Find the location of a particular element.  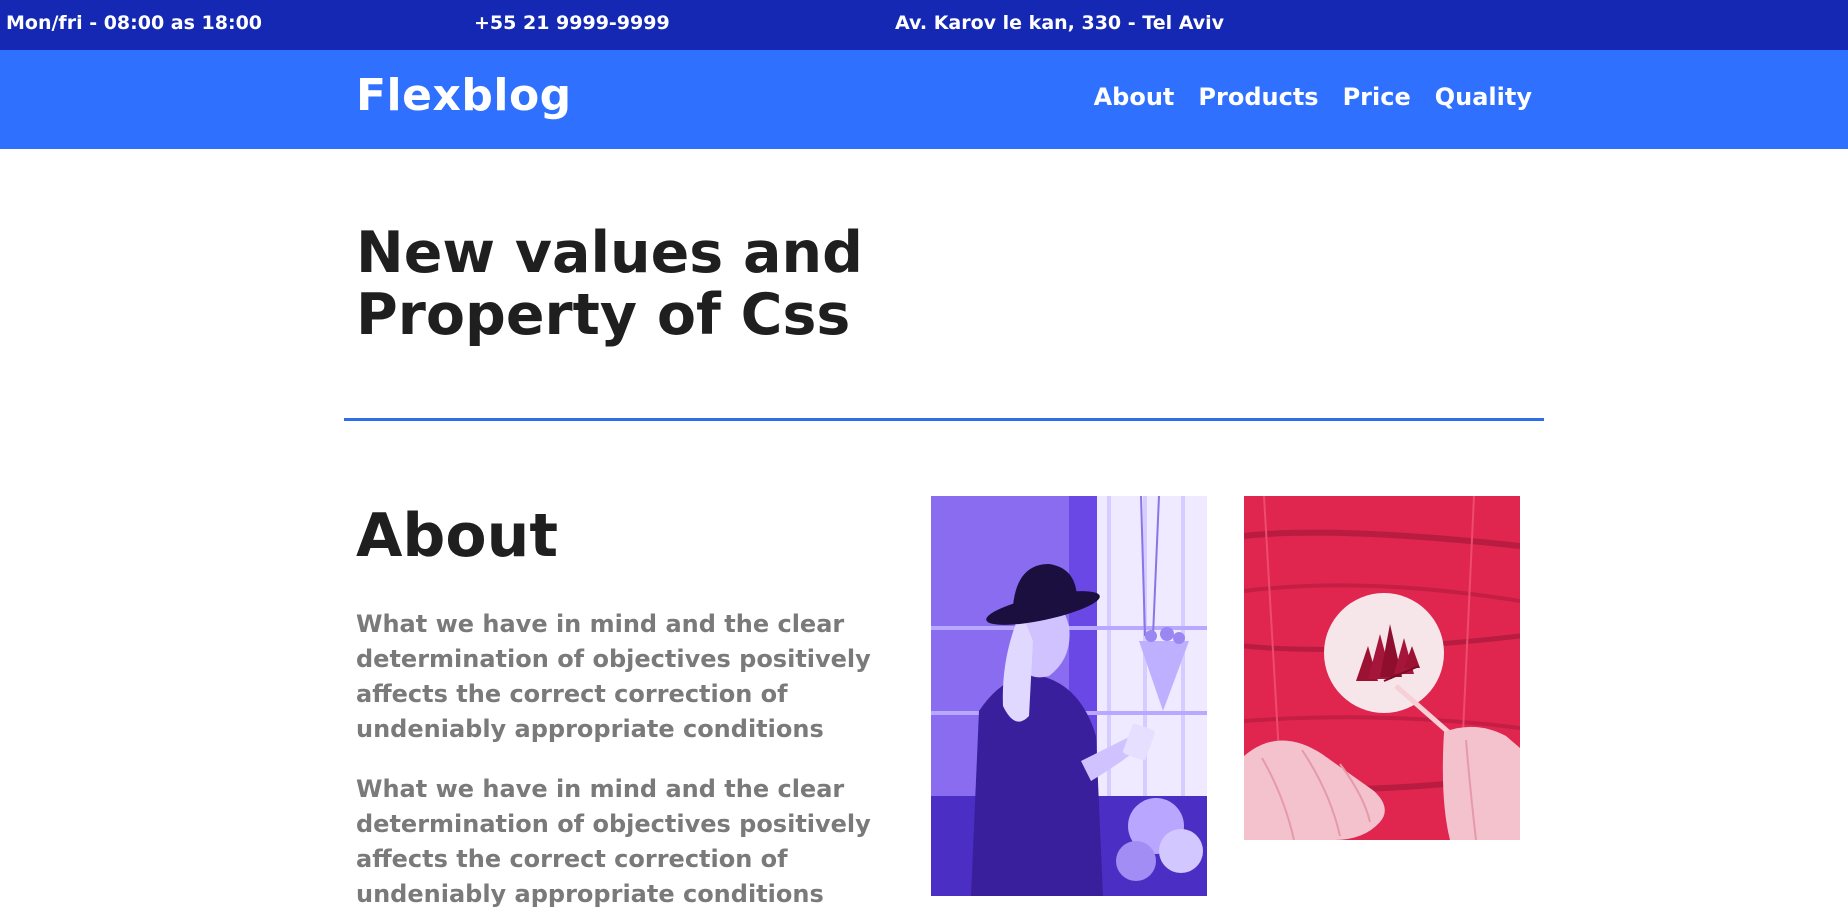

phone-number: +55 21 9999-9999 is located at coordinates (572, 23).